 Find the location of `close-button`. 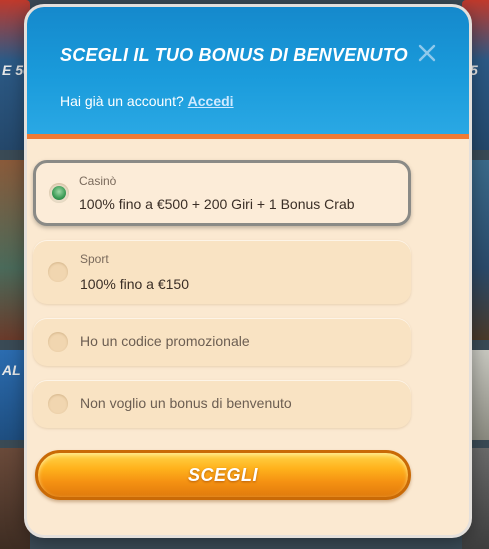

close-button is located at coordinates (427, 53).